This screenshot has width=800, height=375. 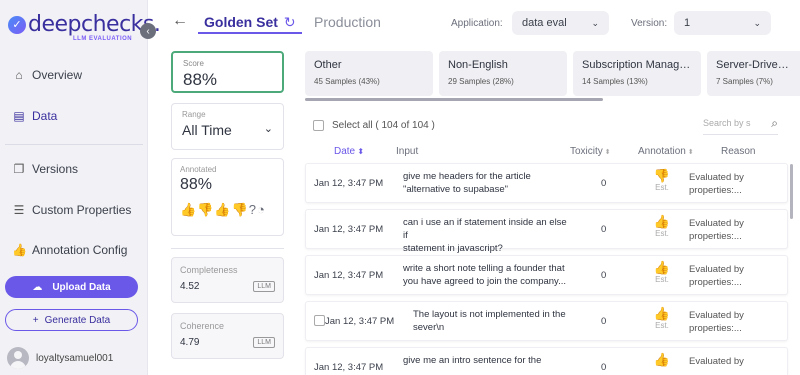 I want to click on question-icon: ?, so click(x=253, y=209).